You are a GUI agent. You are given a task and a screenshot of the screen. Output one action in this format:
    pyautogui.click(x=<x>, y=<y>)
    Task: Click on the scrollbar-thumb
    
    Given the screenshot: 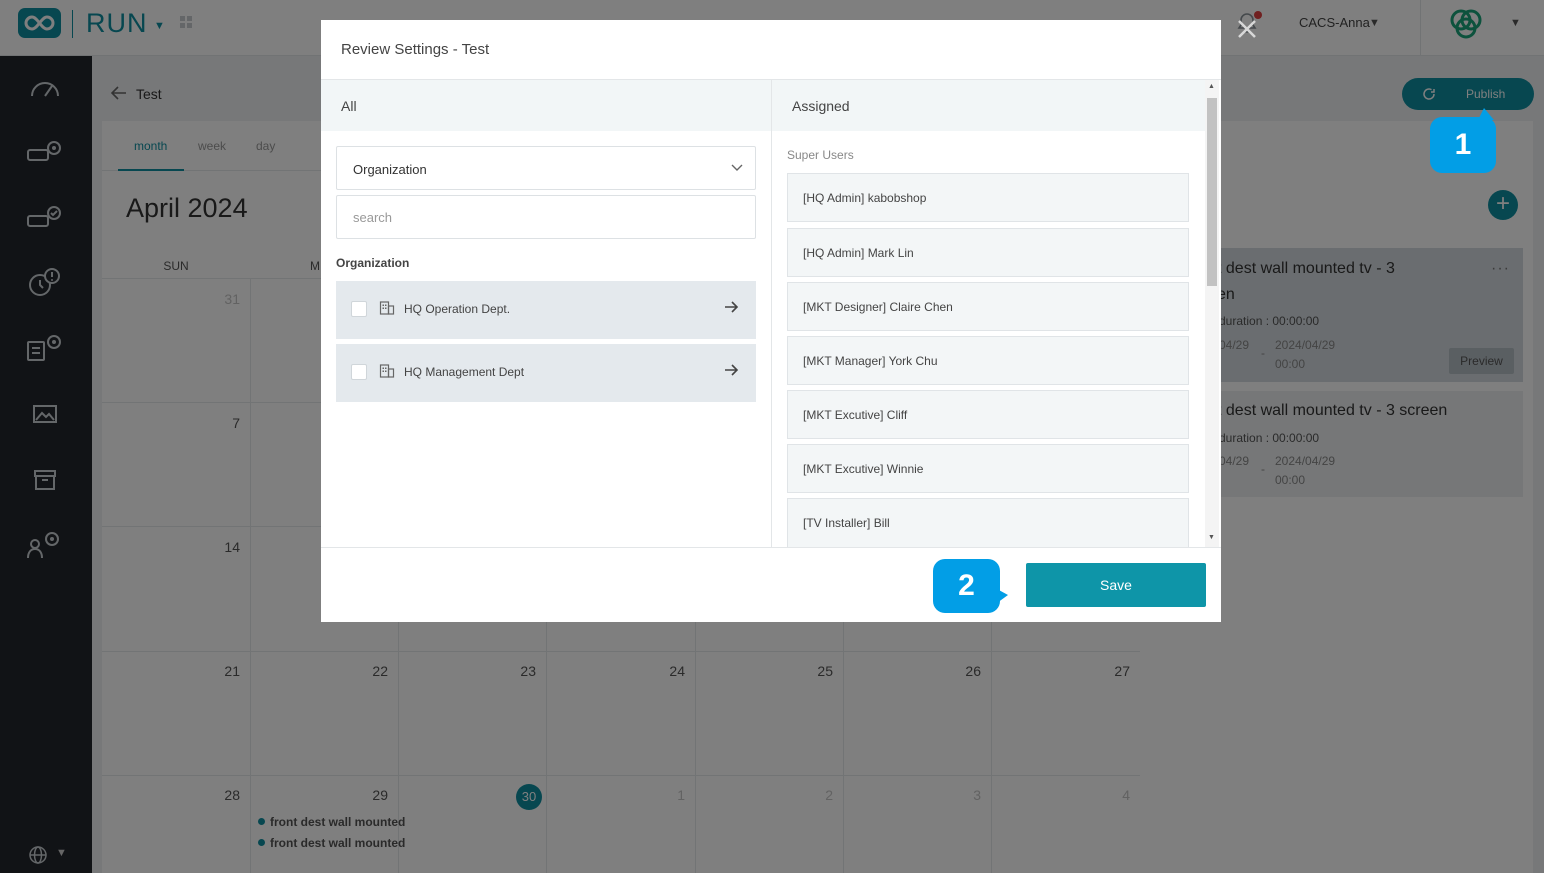 What is the action you would take?
    pyautogui.click(x=1212, y=192)
    